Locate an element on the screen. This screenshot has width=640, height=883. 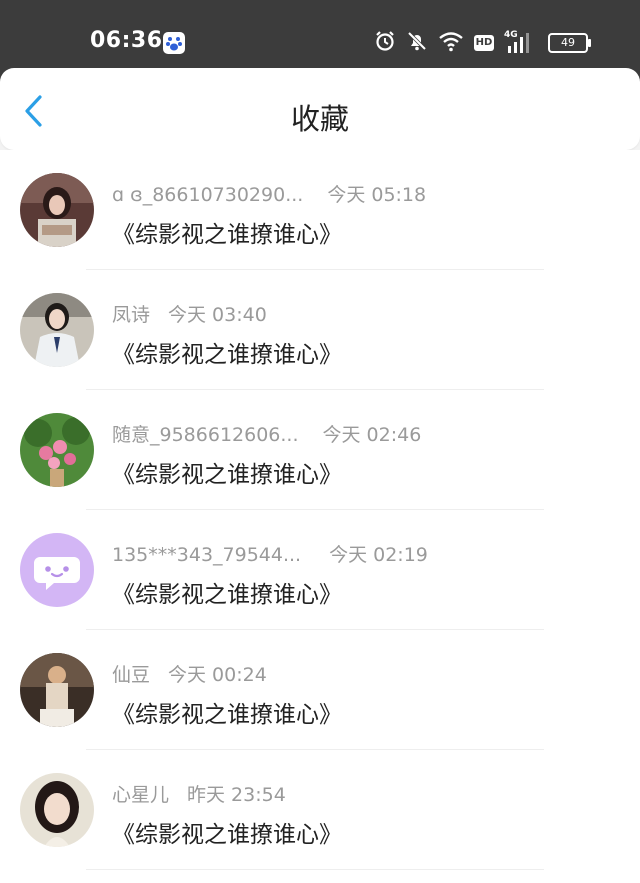
divider is located at coordinates (315, 869).